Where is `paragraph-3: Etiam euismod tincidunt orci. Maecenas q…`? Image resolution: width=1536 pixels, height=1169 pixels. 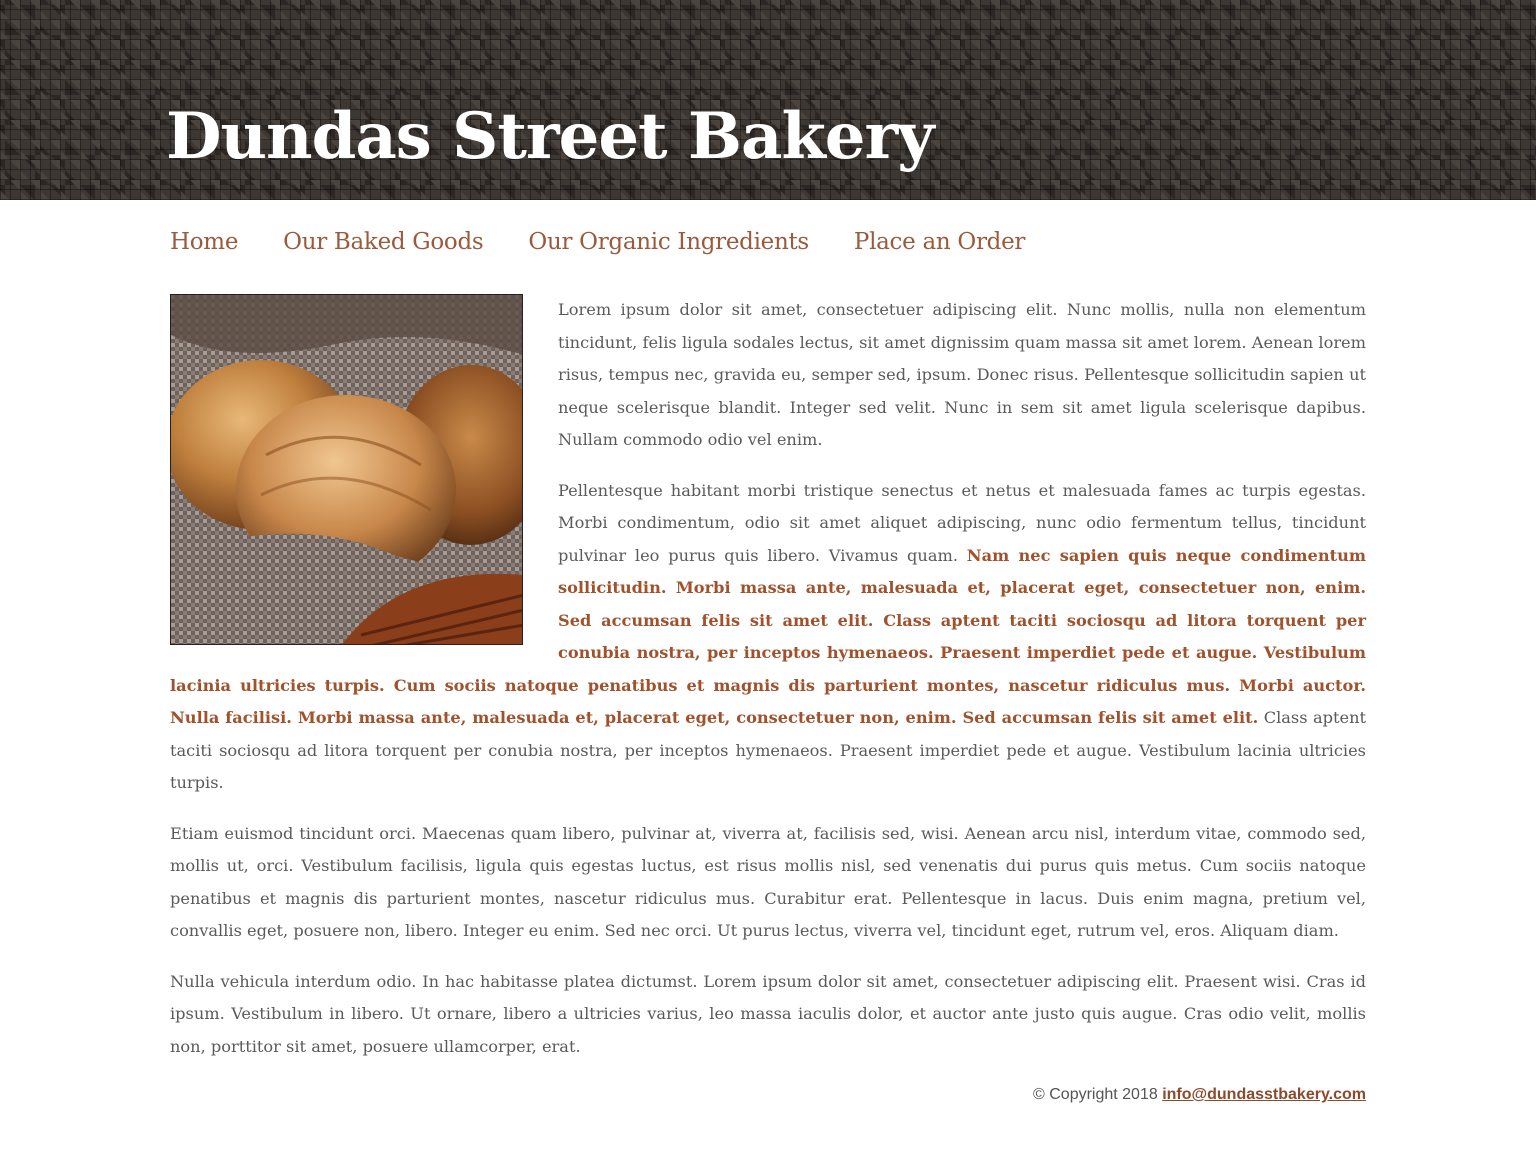
paragraph-3: Etiam euismod tincidunt orci. Maecenas q… is located at coordinates (768, 882).